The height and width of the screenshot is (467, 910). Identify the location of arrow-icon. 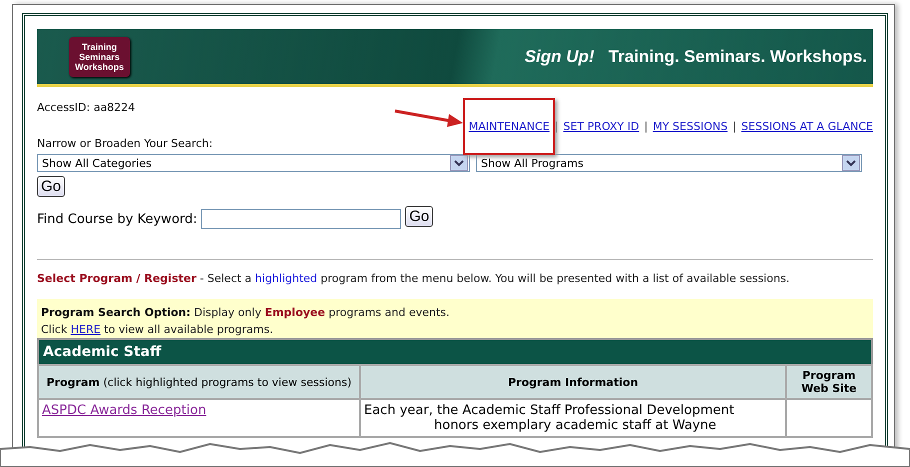
(428, 118).